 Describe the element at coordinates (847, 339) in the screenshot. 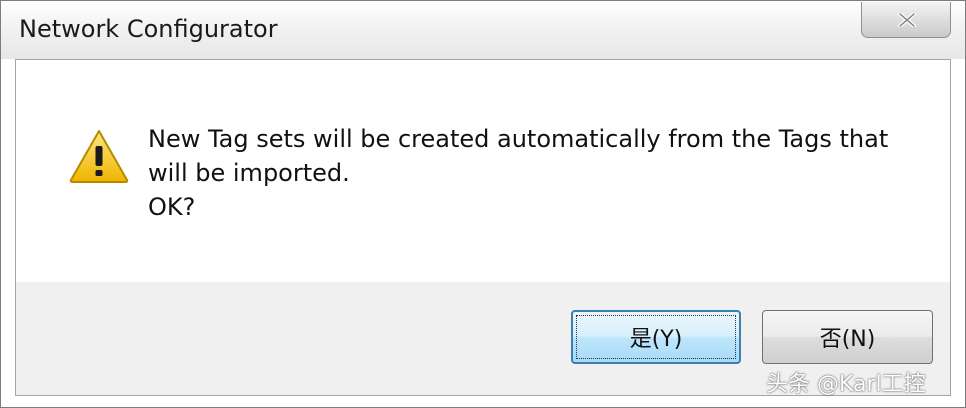

I see `no-button-label: 否(N)` at that location.